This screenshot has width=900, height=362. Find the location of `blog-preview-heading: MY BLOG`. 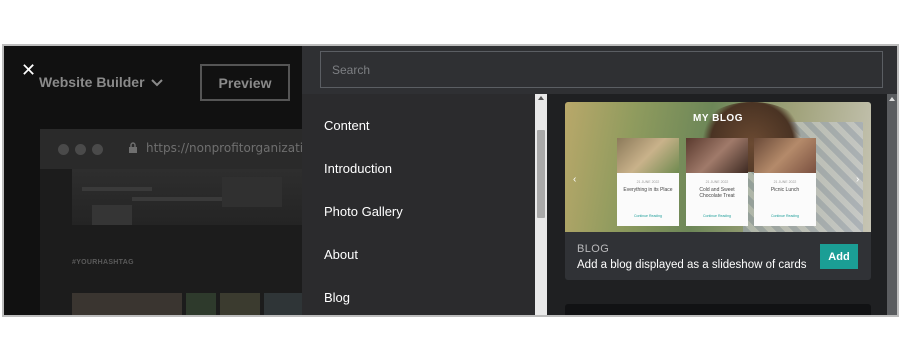

blog-preview-heading: MY BLOG is located at coordinates (718, 118).